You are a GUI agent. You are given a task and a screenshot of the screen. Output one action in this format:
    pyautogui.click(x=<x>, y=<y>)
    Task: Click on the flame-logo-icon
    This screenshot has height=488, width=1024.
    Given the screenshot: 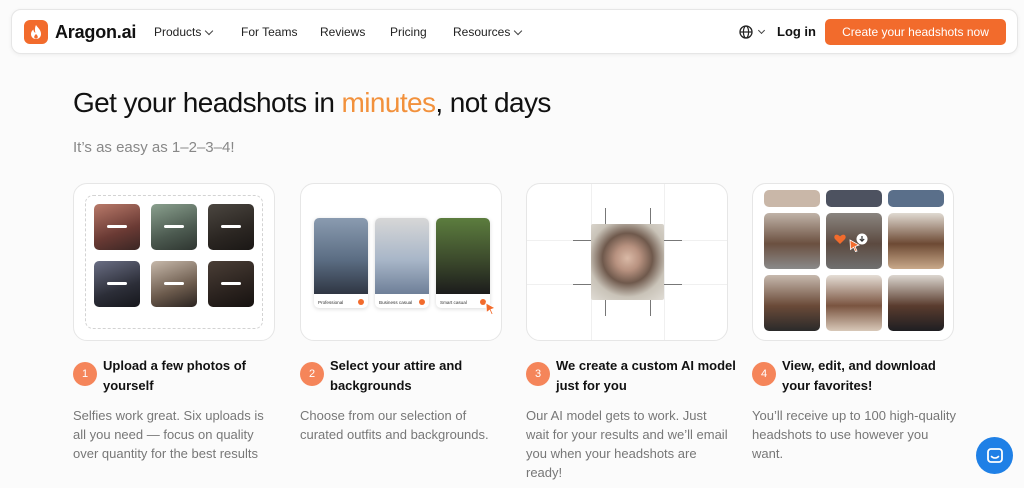 What is the action you would take?
    pyautogui.click(x=36, y=32)
    